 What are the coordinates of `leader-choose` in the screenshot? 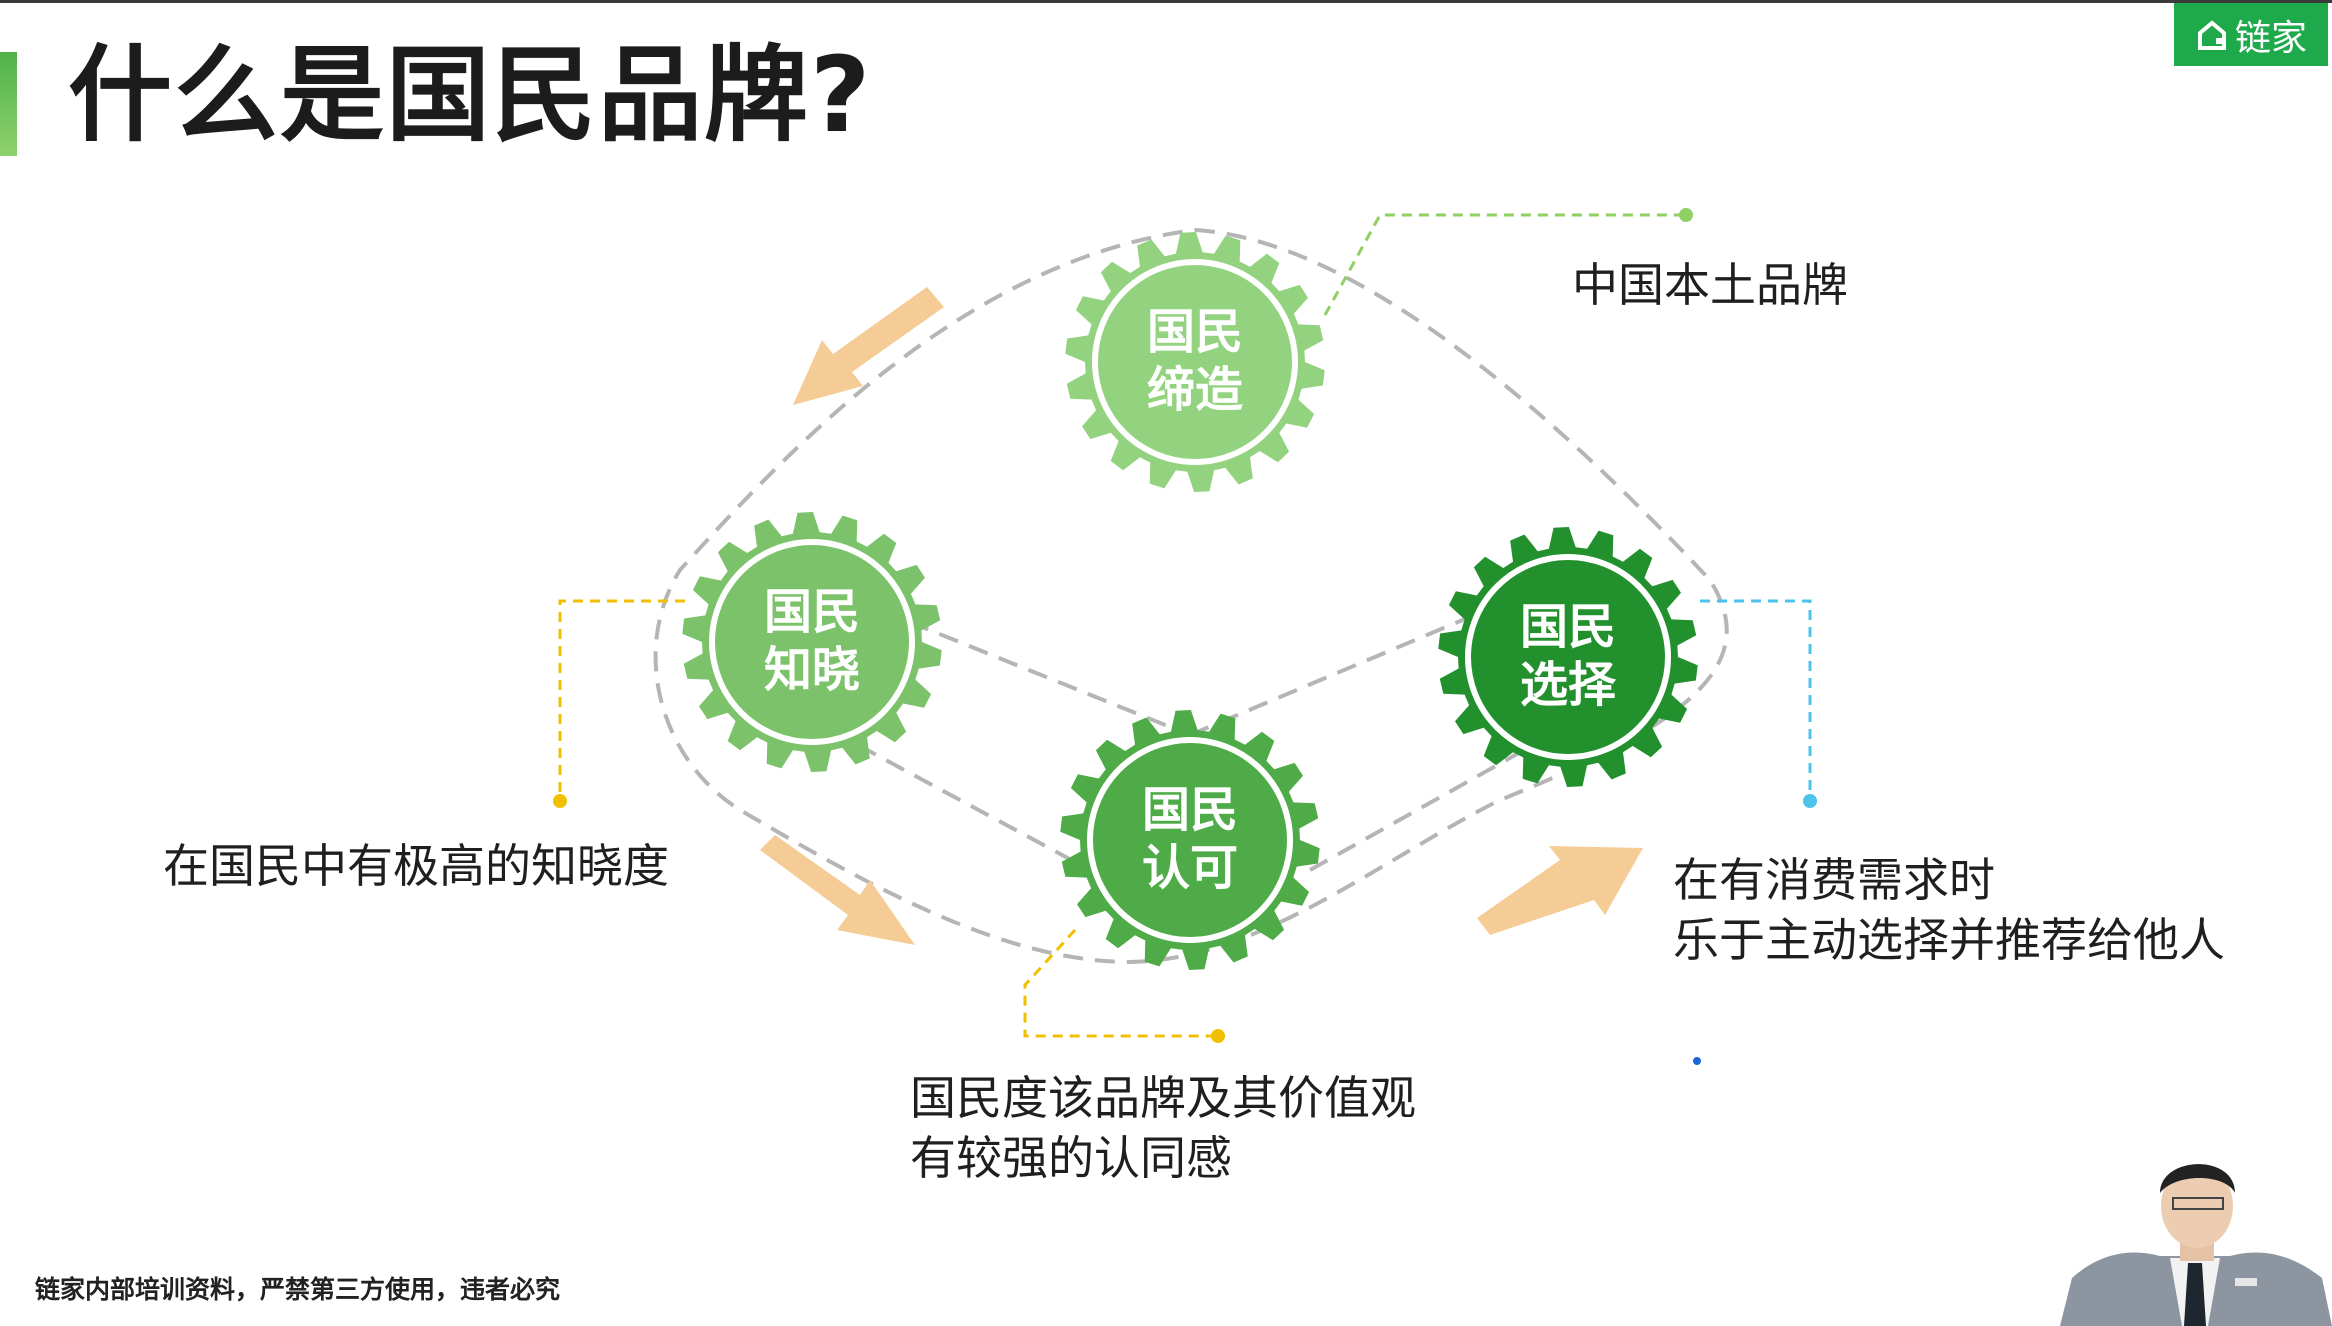 It's located at (1756, 700).